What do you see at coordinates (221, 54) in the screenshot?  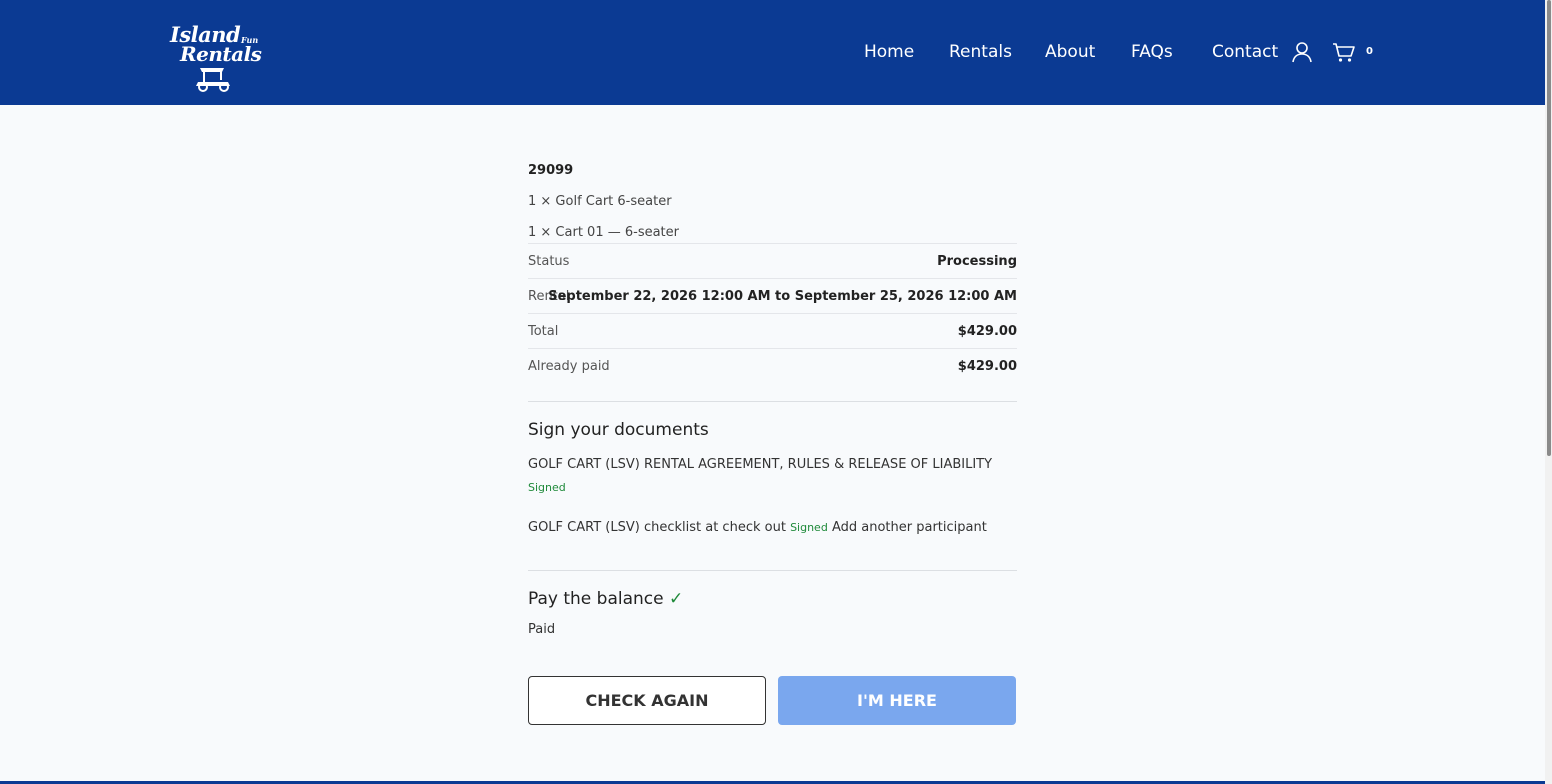 I see `logo-text-line2: Rentals` at bounding box center [221, 54].